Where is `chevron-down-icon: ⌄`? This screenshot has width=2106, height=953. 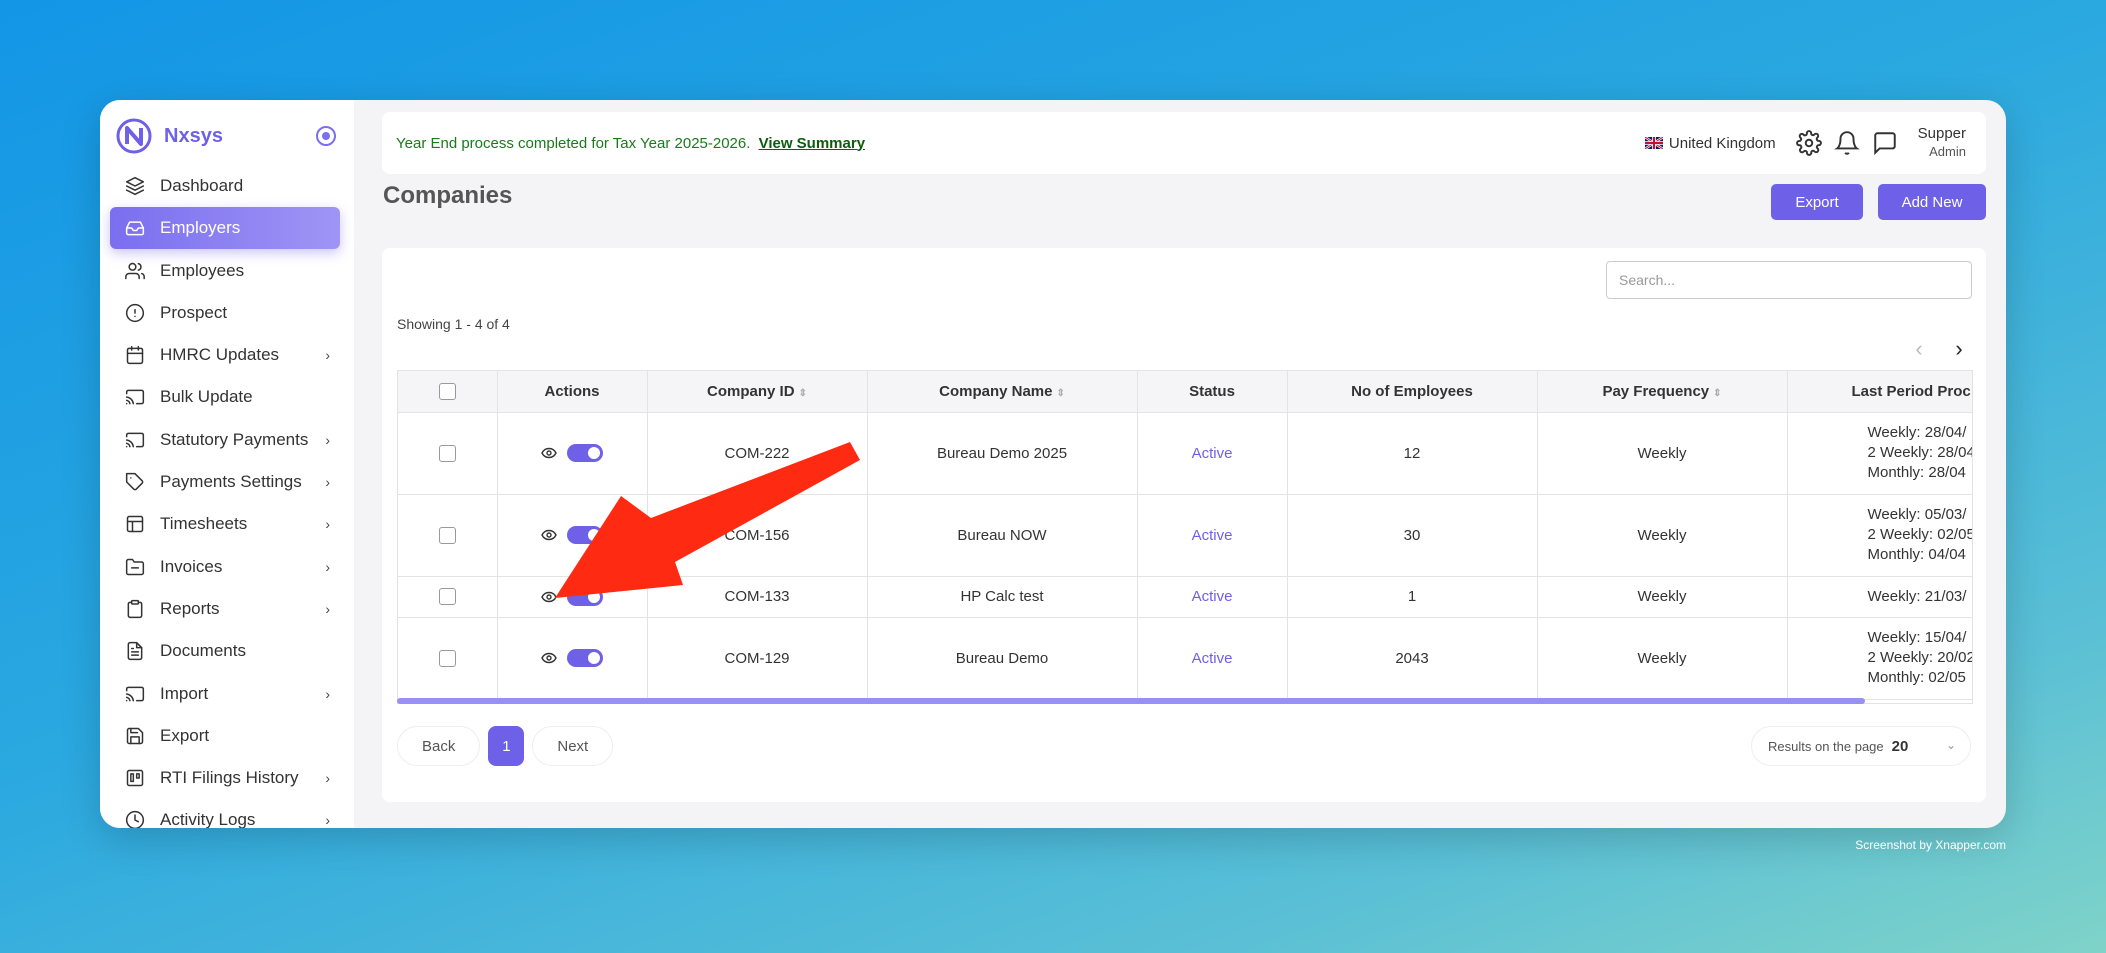 chevron-down-icon: ⌄ is located at coordinates (1950, 745).